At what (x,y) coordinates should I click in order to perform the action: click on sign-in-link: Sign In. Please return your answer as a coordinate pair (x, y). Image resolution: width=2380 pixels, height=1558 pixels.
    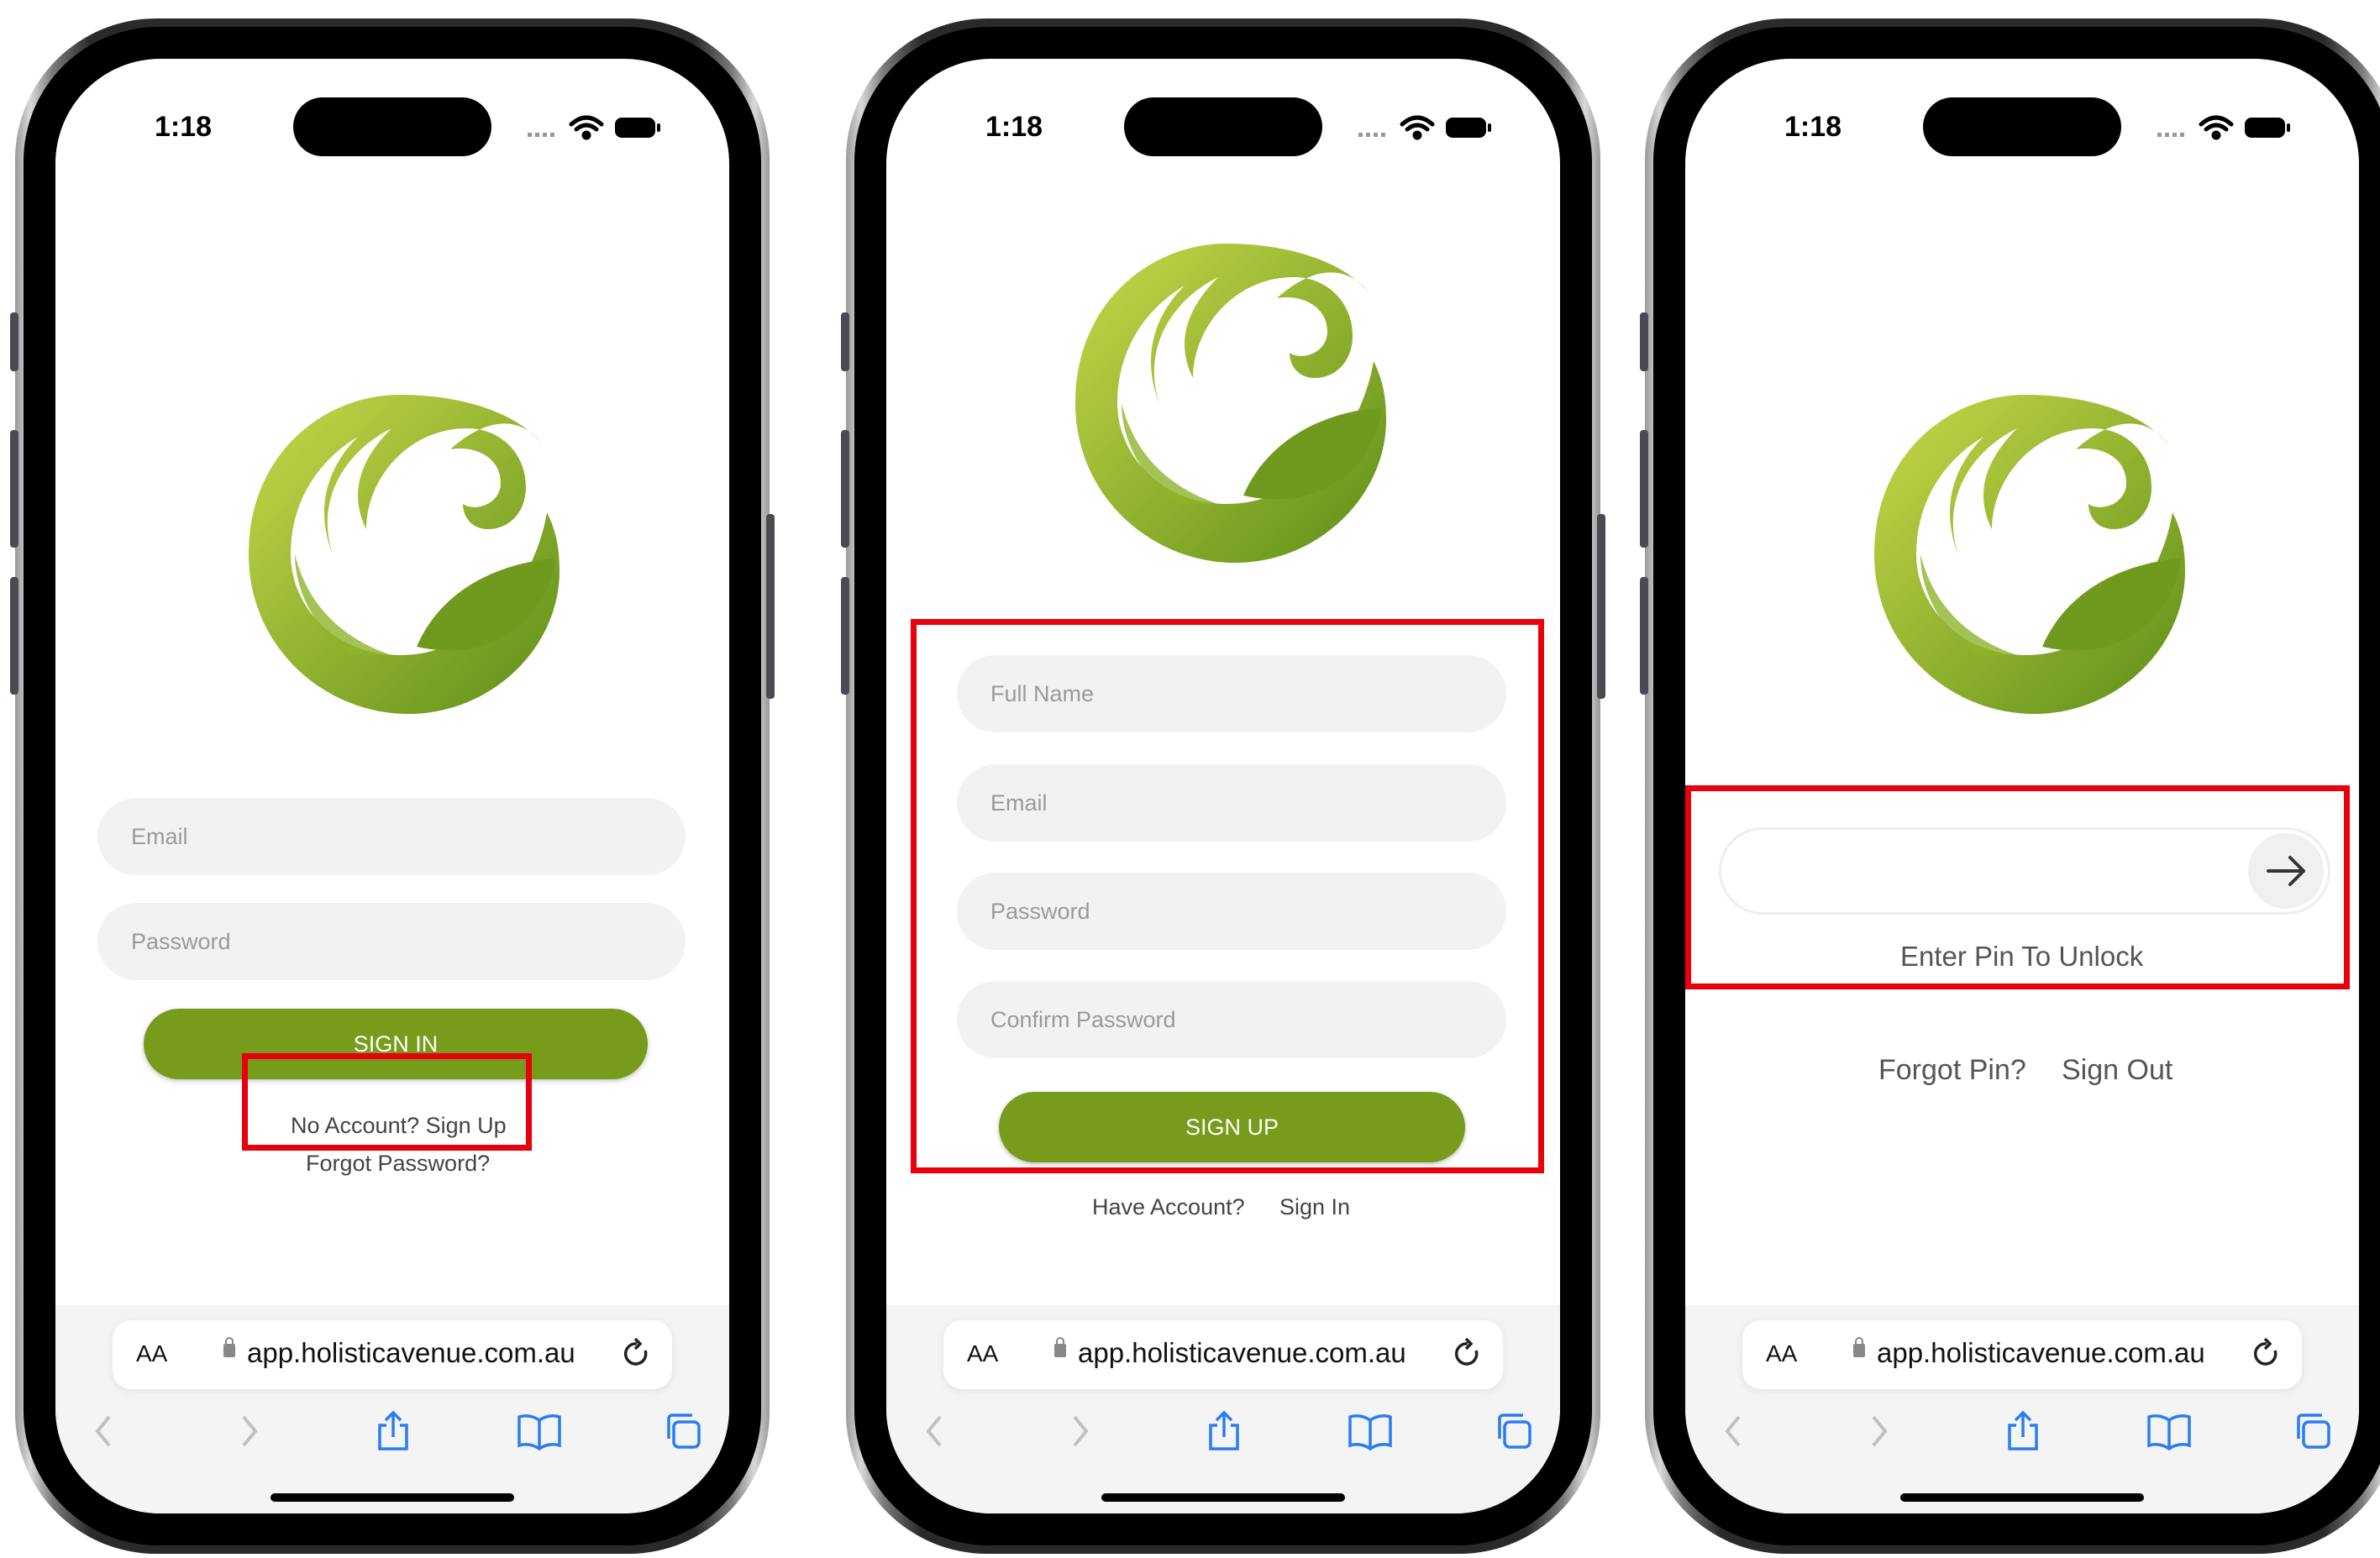
    Looking at the image, I should click on (1314, 1207).